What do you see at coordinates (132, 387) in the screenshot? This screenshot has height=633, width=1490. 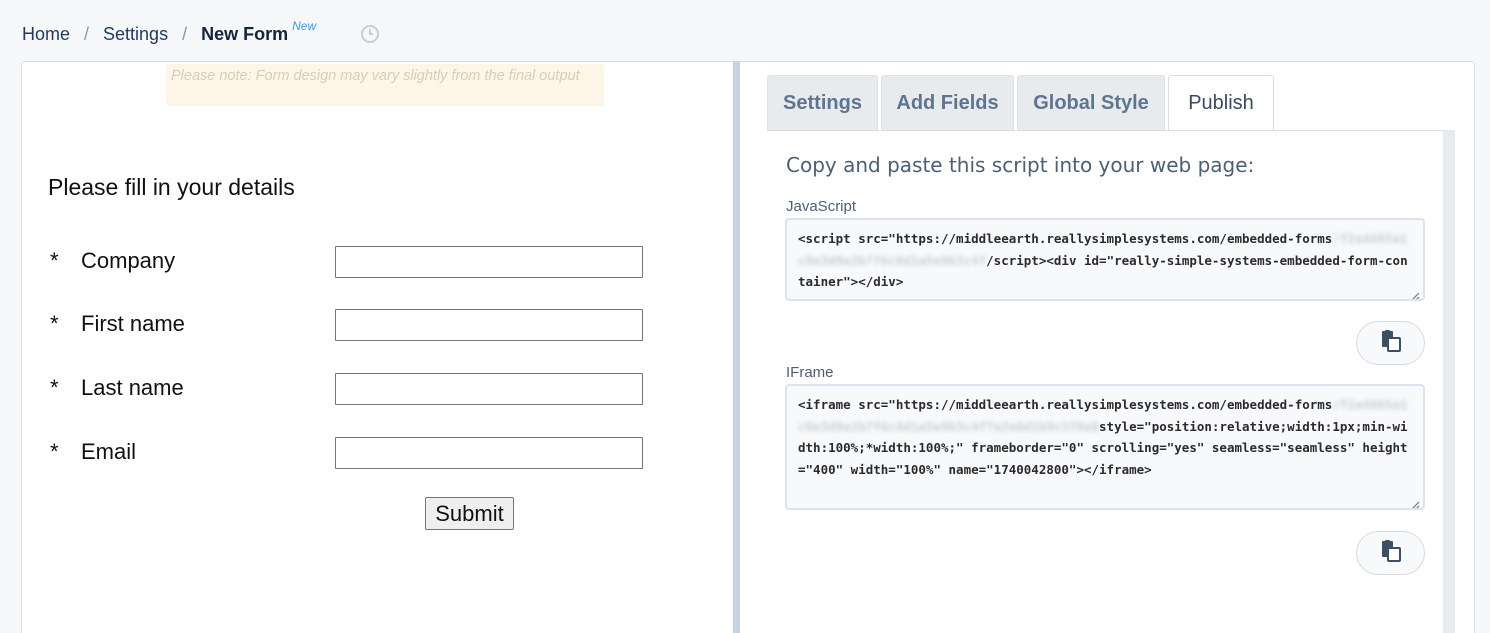 I see `field-label-last-name: Last name` at bounding box center [132, 387].